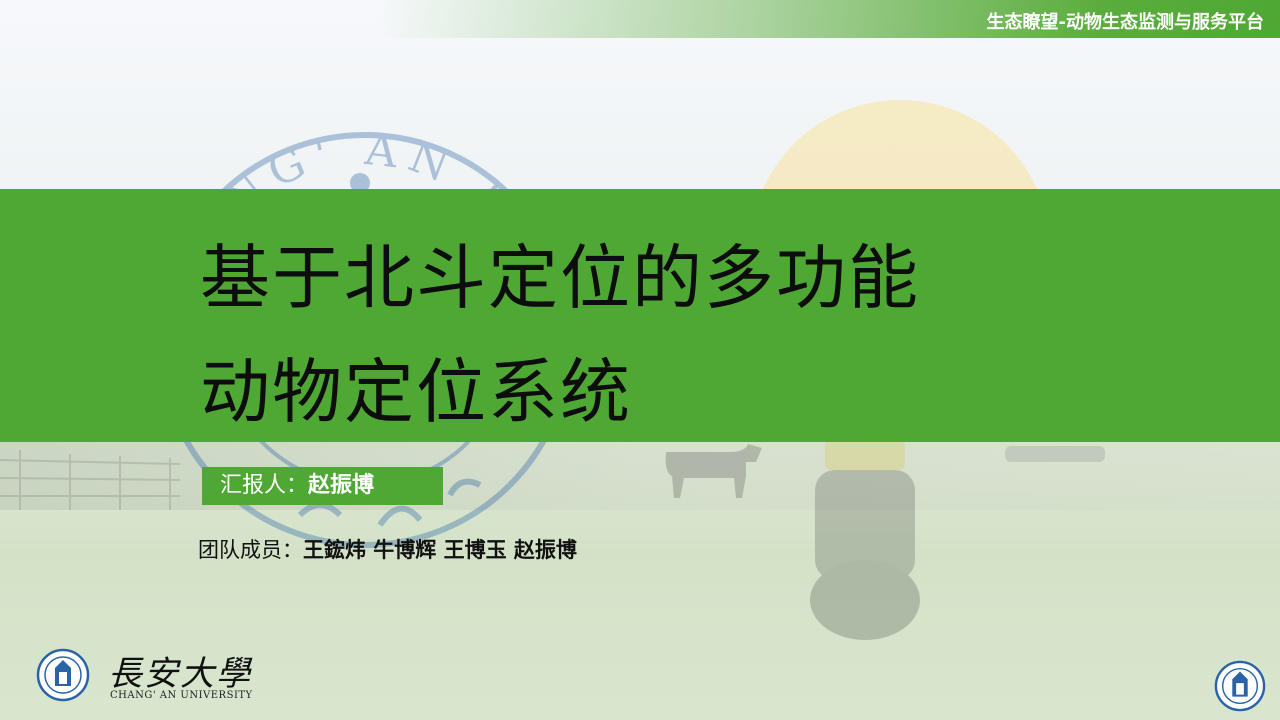  What do you see at coordinates (250, 550) in the screenshot?
I see `team-label: 团队成员：` at bounding box center [250, 550].